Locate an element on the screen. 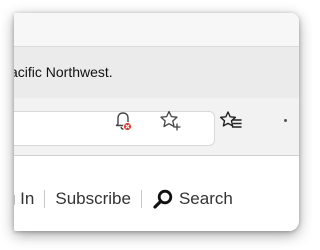  star-plus-icon is located at coordinates (170, 120).